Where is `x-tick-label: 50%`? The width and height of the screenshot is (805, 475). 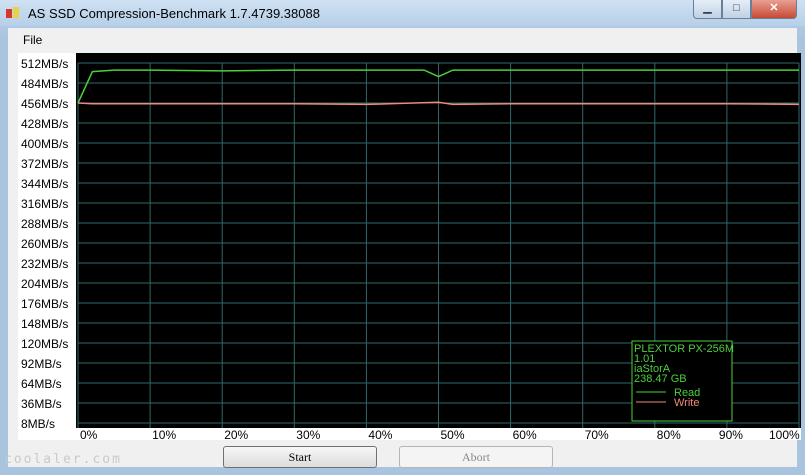
x-tick-label: 50% is located at coordinates (453, 434).